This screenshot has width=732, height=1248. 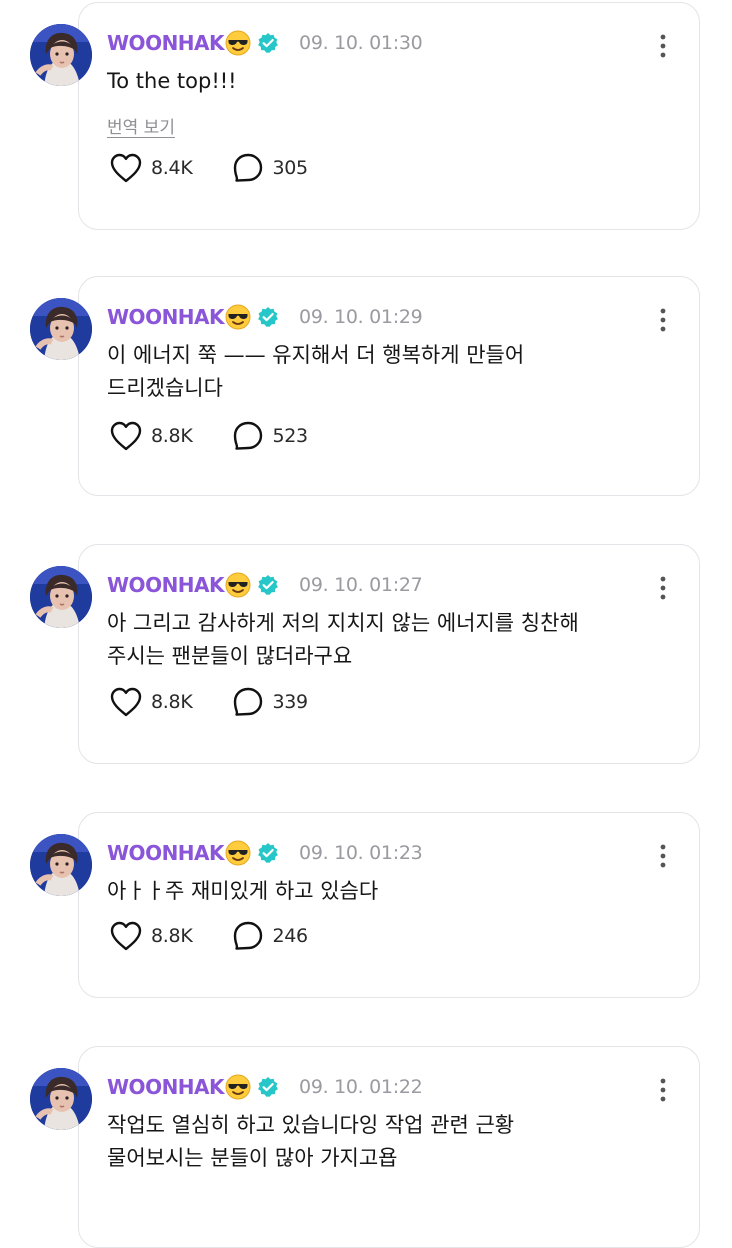 What do you see at coordinates (270, 936) in the screenshot?
I see `comment-button: 246` at bounding box center [270, 936].